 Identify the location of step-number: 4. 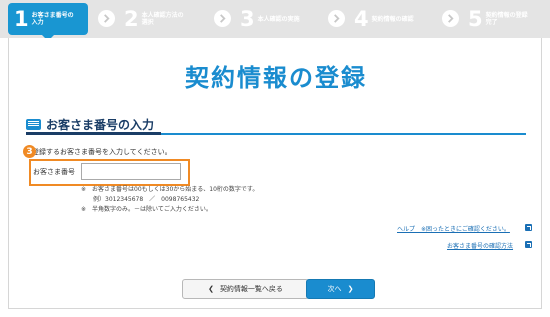
(361, 18).